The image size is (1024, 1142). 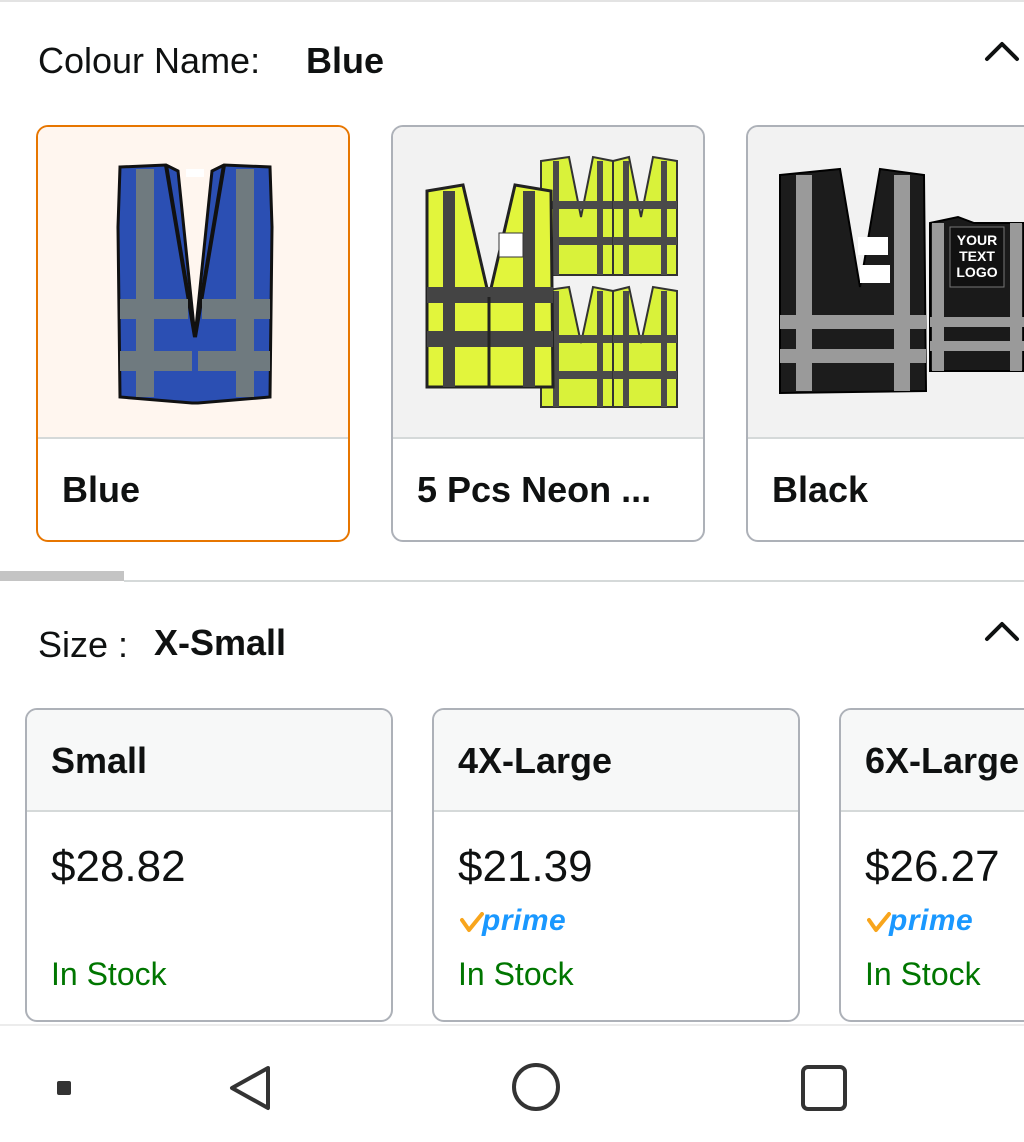 I want to click on neon-vests-image, so click(x=548, y=283).